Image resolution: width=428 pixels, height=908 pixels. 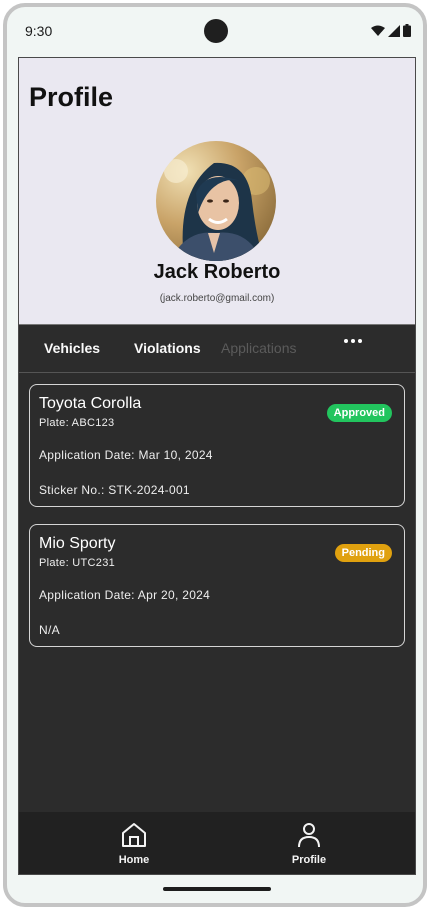 I want to click on application-date: Application Date: Mar 10, 2024, so click(x=126, y=455).